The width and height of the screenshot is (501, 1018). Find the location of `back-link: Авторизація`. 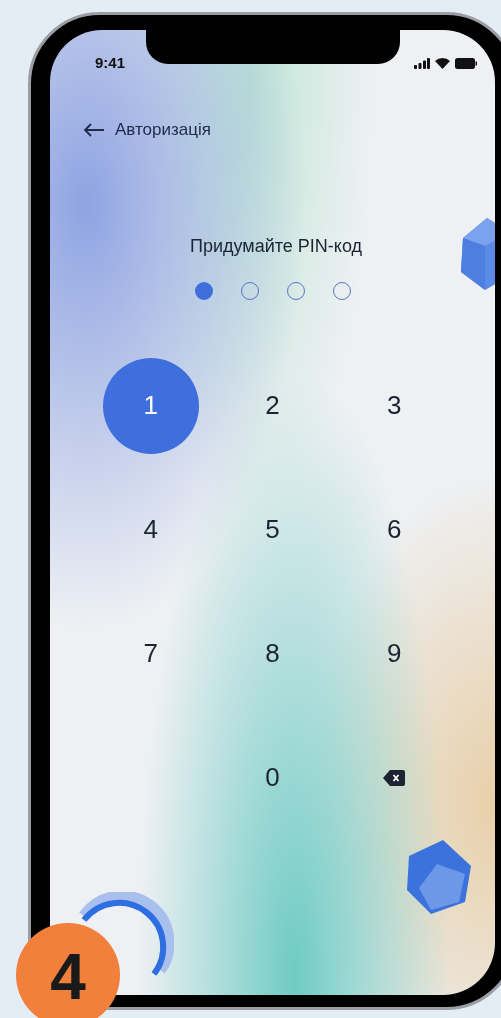

back-link: Авторизація is located at coordinates (147, 130).